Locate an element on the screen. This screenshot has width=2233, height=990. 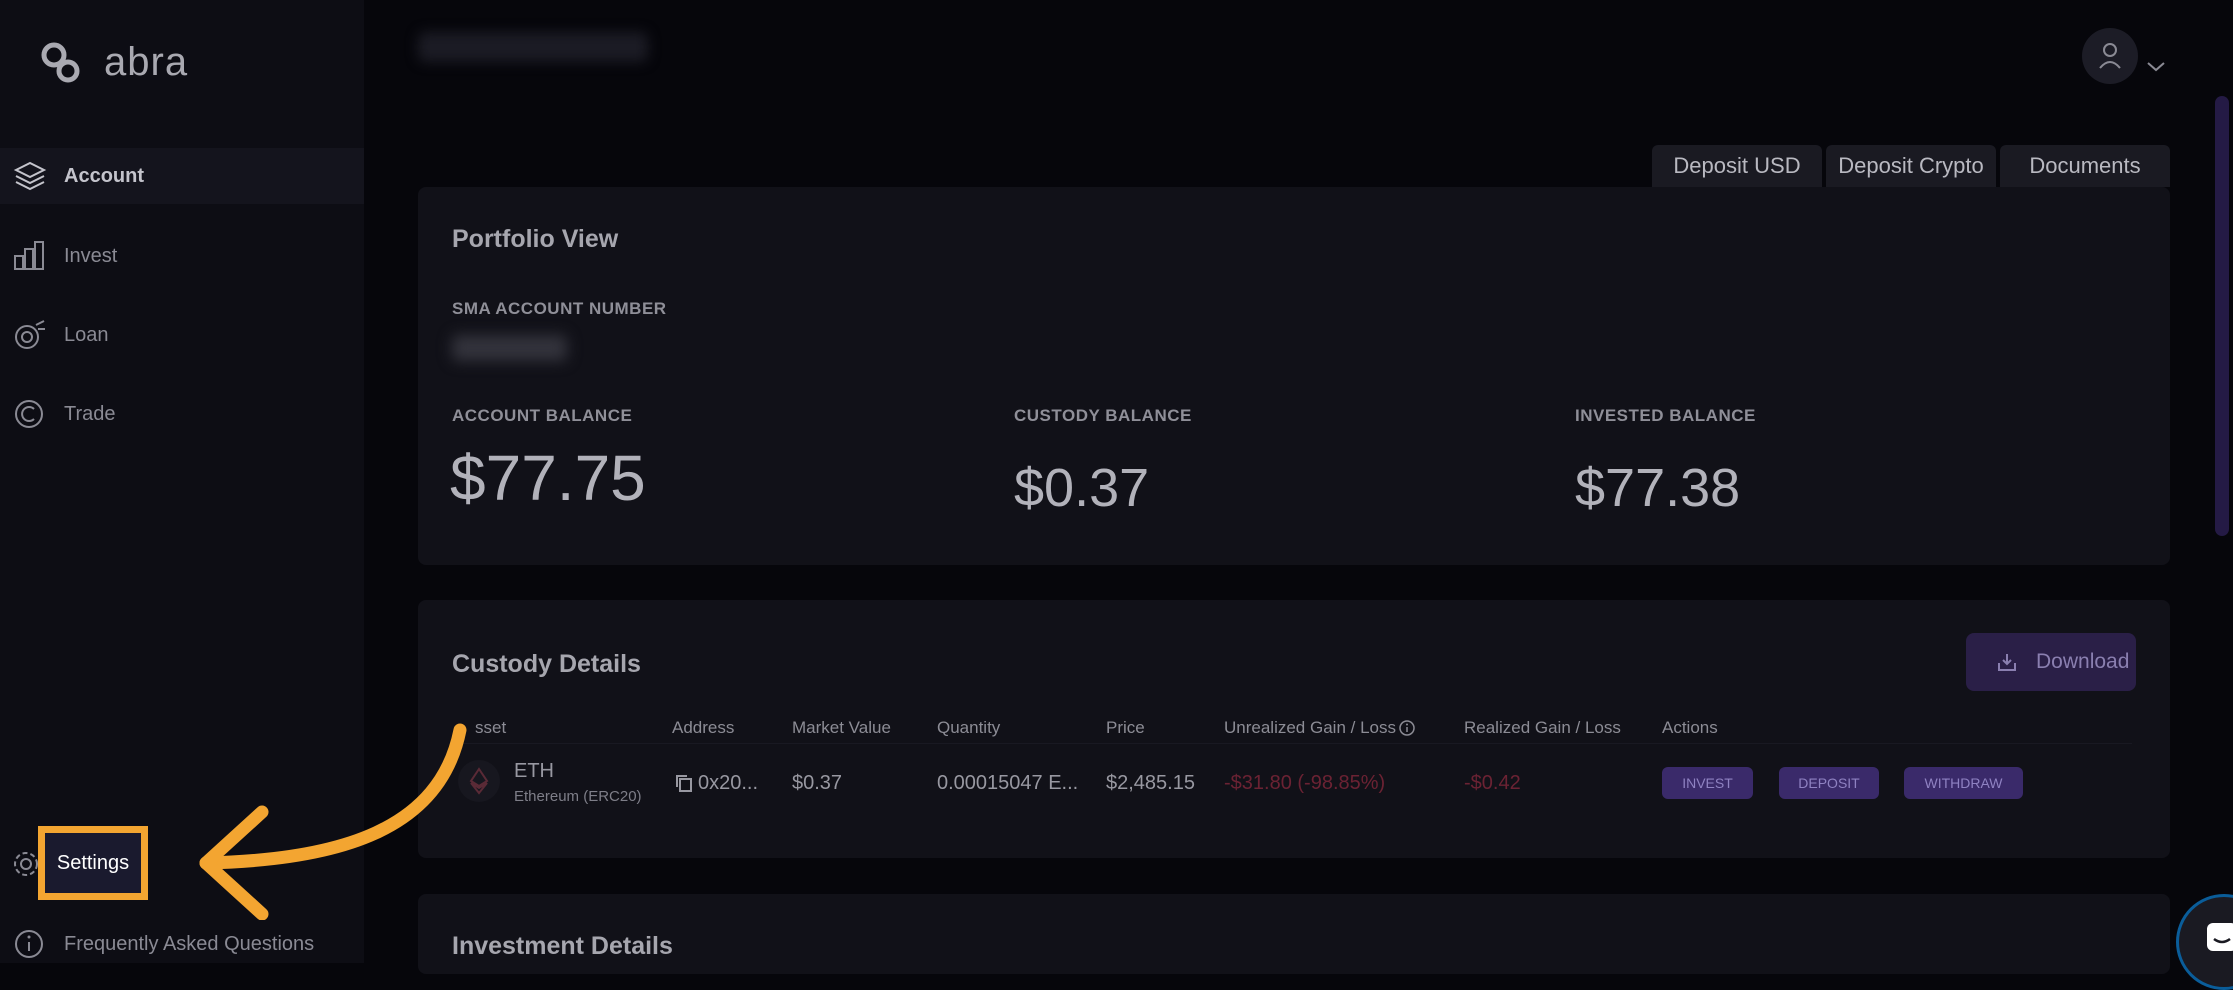
custody-title: Custody Details is located at coordinates (546, 664).